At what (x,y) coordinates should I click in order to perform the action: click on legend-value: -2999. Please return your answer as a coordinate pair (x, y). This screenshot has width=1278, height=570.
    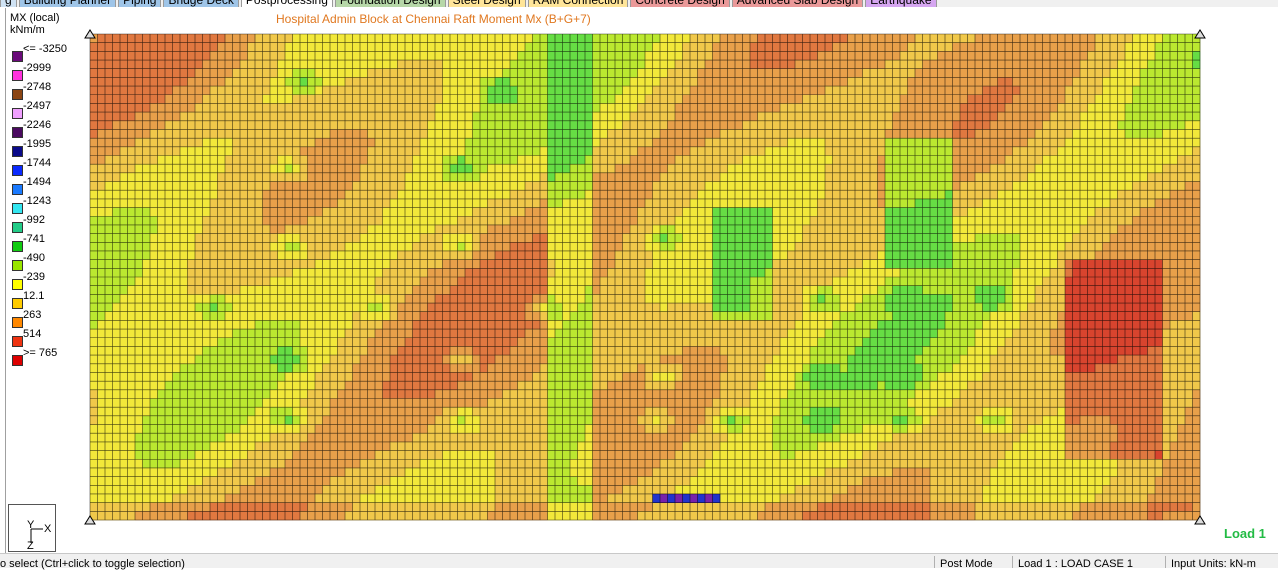
    Looking at the image, I should click on (37, 68).